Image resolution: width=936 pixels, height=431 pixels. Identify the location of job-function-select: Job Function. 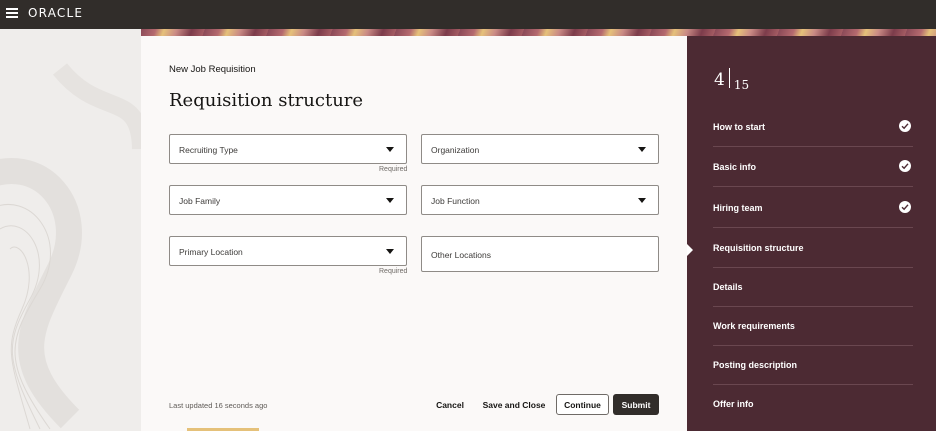
(540, 200).